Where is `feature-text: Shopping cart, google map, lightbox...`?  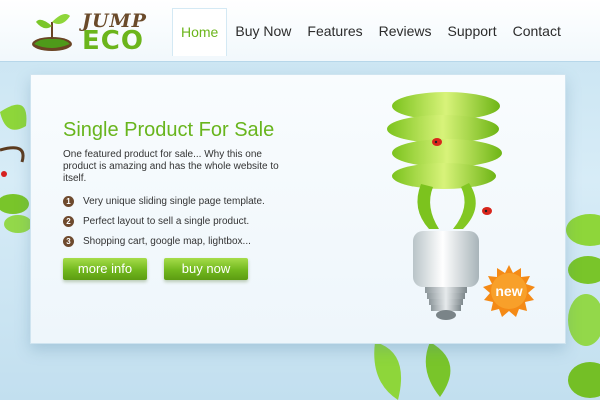 feature-text: Shopping cart, google map, lightbox... is located at coordinates (167, 241).